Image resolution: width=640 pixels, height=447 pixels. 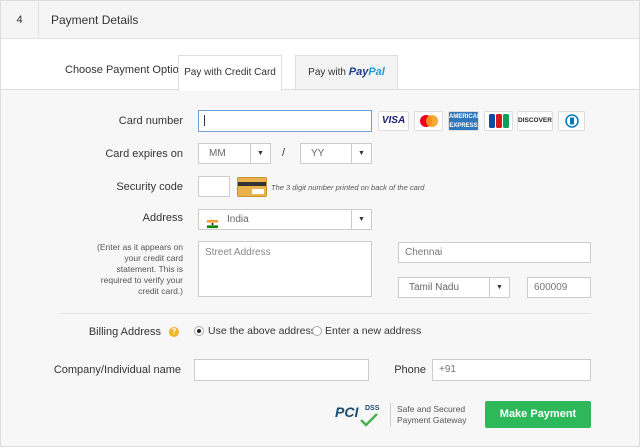 I want to click on diners-club-icon, so click(x=571, y=121).